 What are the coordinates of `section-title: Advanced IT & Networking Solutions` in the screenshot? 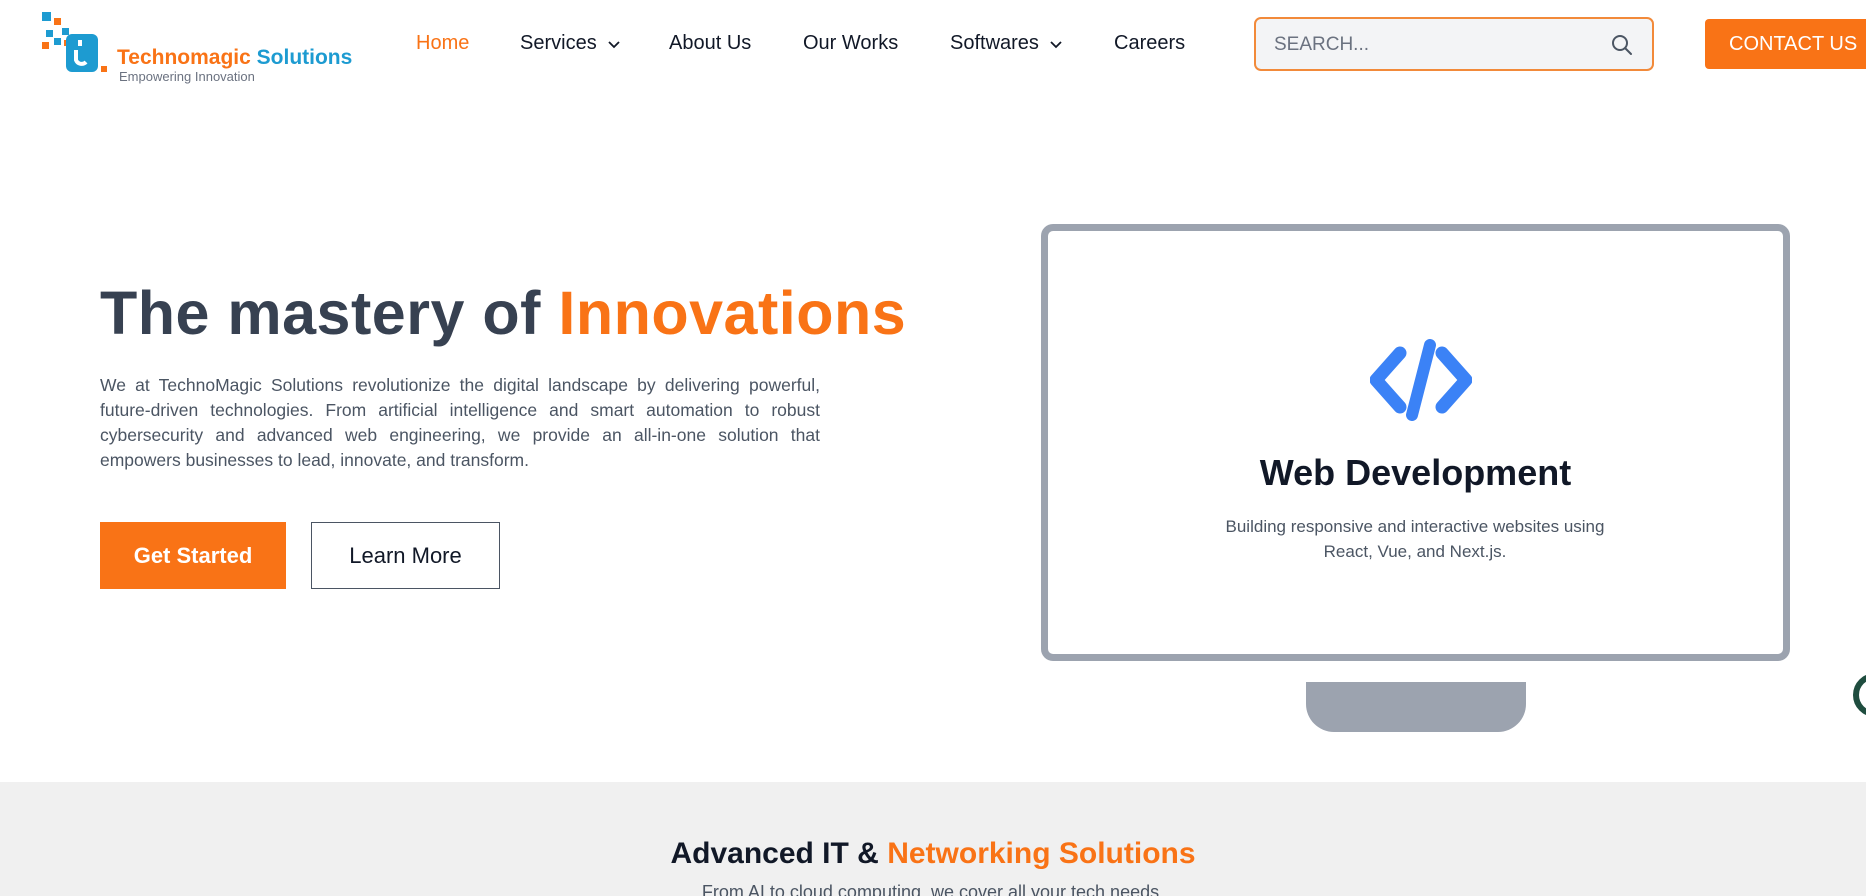 It's located at (933, 853).